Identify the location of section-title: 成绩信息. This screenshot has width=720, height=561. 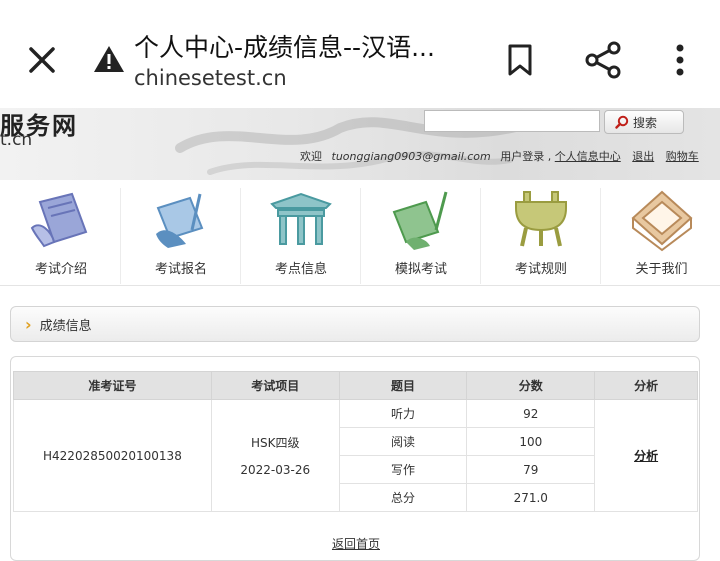
(65, 326).